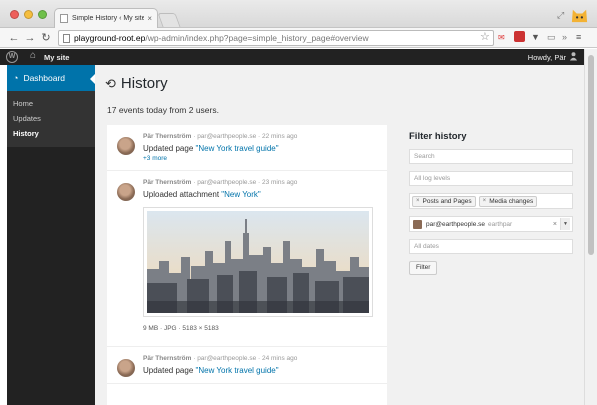  Describe the element at coordinates (42, 14) in the screenshot. I see `maximize-window-button` at that location.